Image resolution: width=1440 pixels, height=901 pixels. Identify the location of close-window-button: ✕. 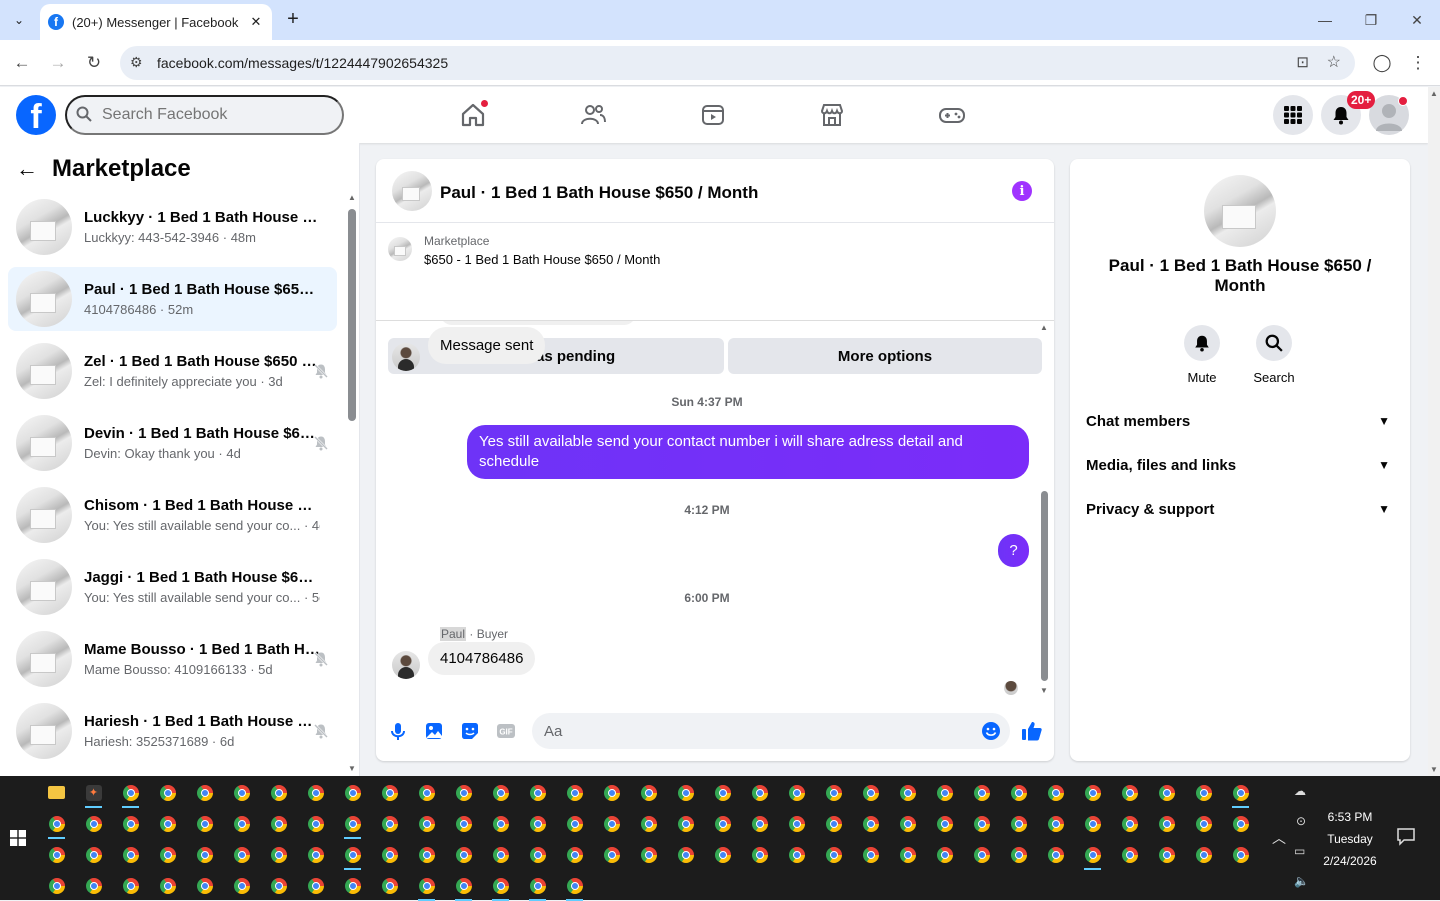
(1417, 20).